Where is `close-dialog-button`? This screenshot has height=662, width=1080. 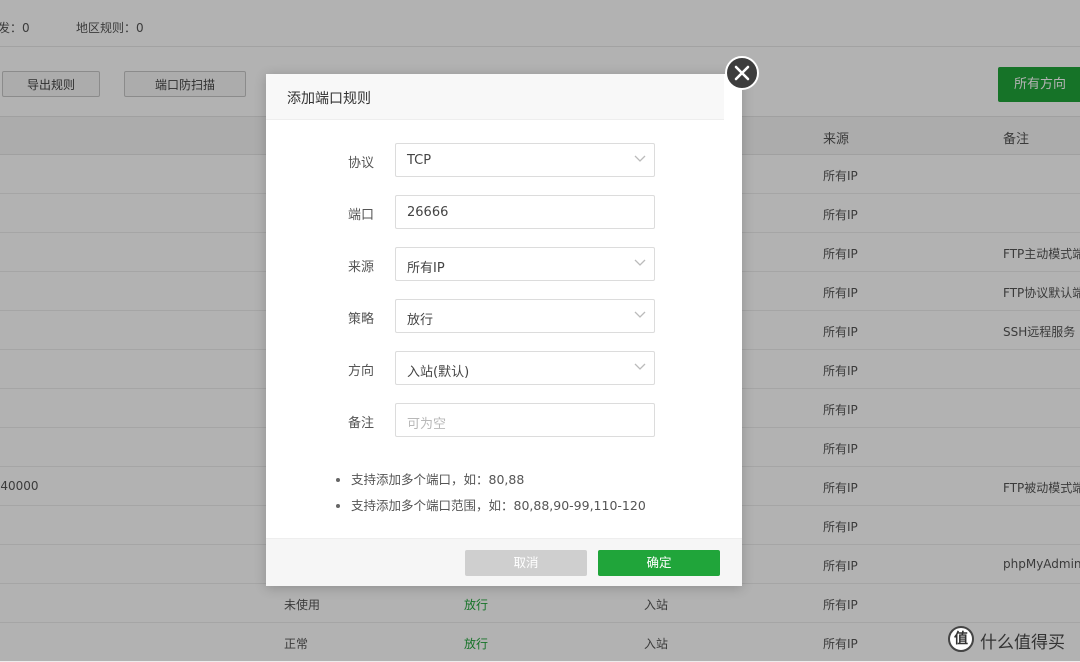
close-dialog-button is located at coordinates (742, 73).